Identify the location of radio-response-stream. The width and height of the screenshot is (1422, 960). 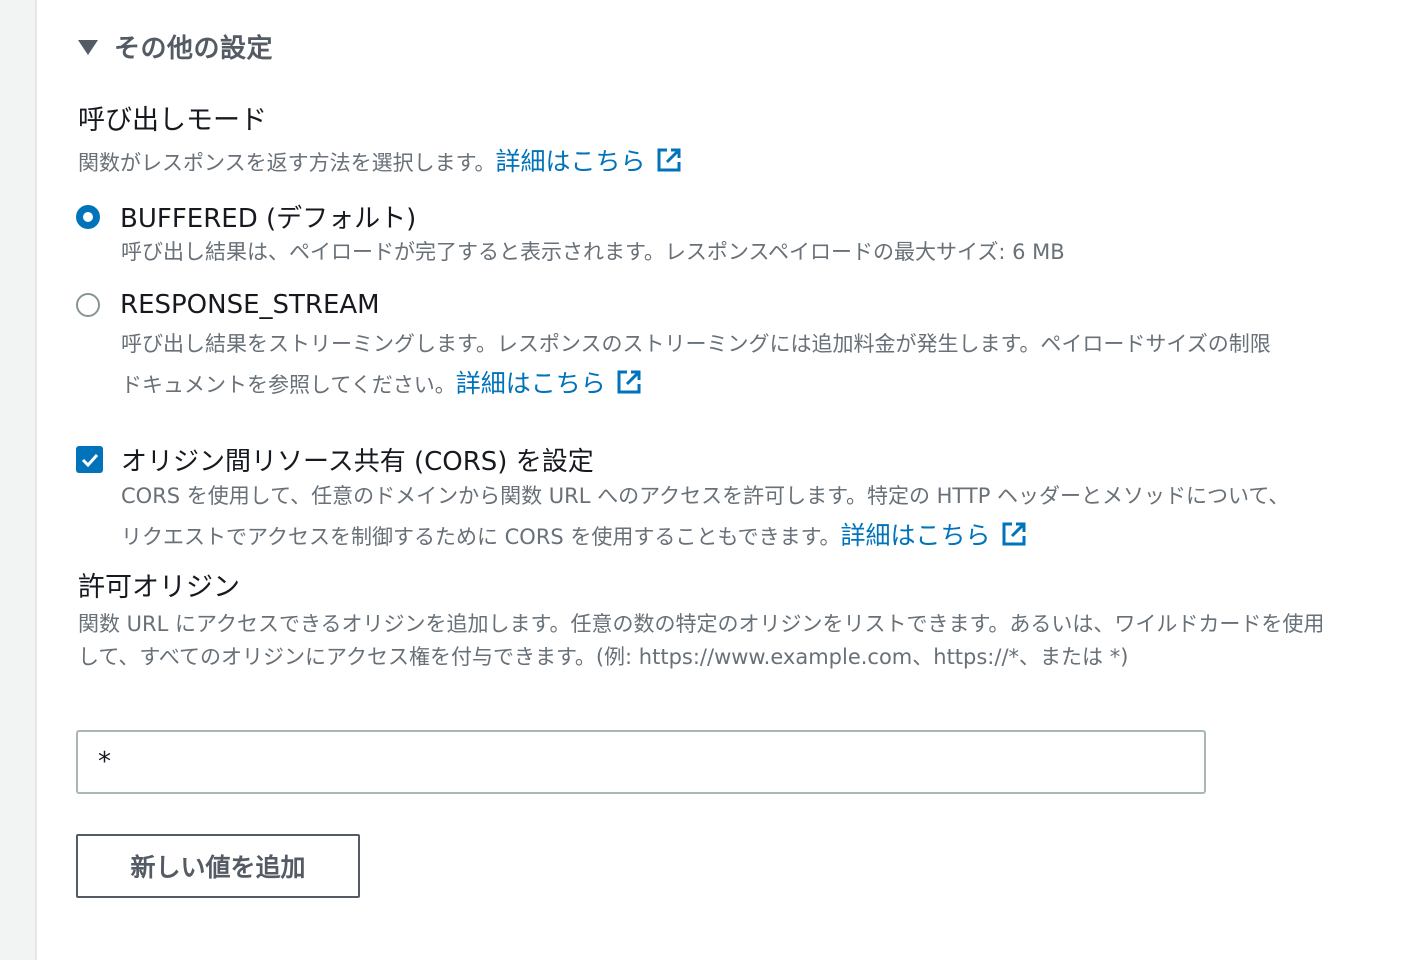
(88, 305).